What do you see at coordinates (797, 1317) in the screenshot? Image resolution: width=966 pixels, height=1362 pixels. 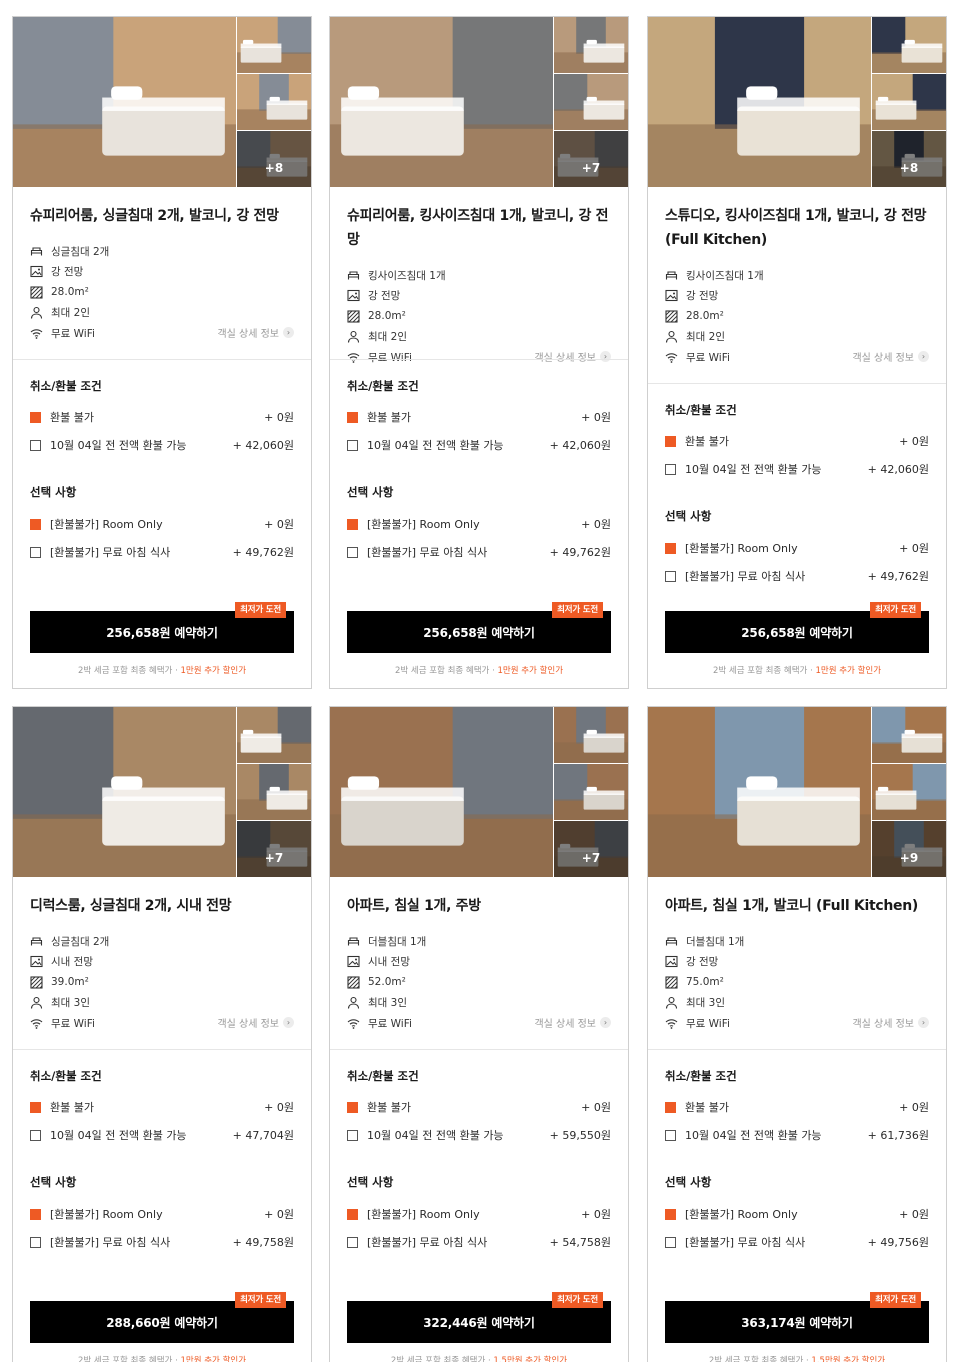 I see `book-button: 363,174원 예약하기 최저가 도전` at bounding box center [797, 1317].